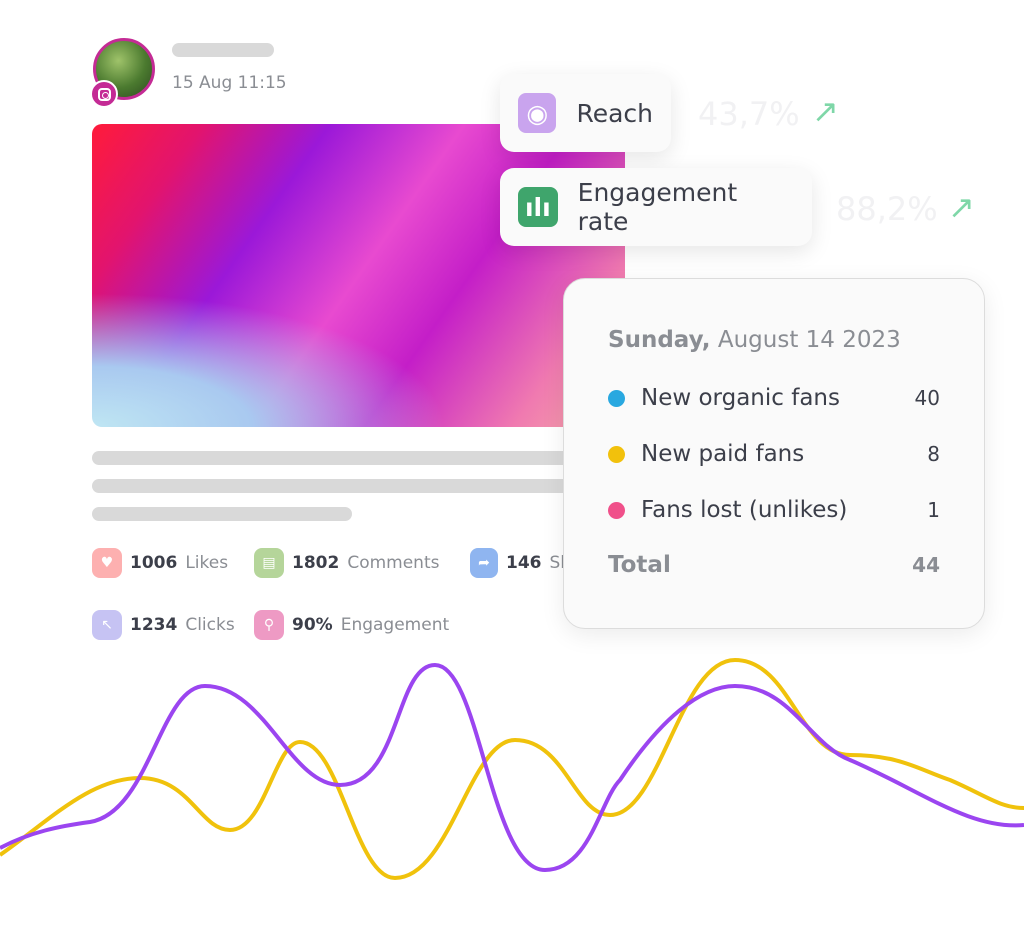 The image size is (1024, 942). Describe the element at coordinates (484, 563) in the screenshot. I see `share-icon: ➦` at that location.